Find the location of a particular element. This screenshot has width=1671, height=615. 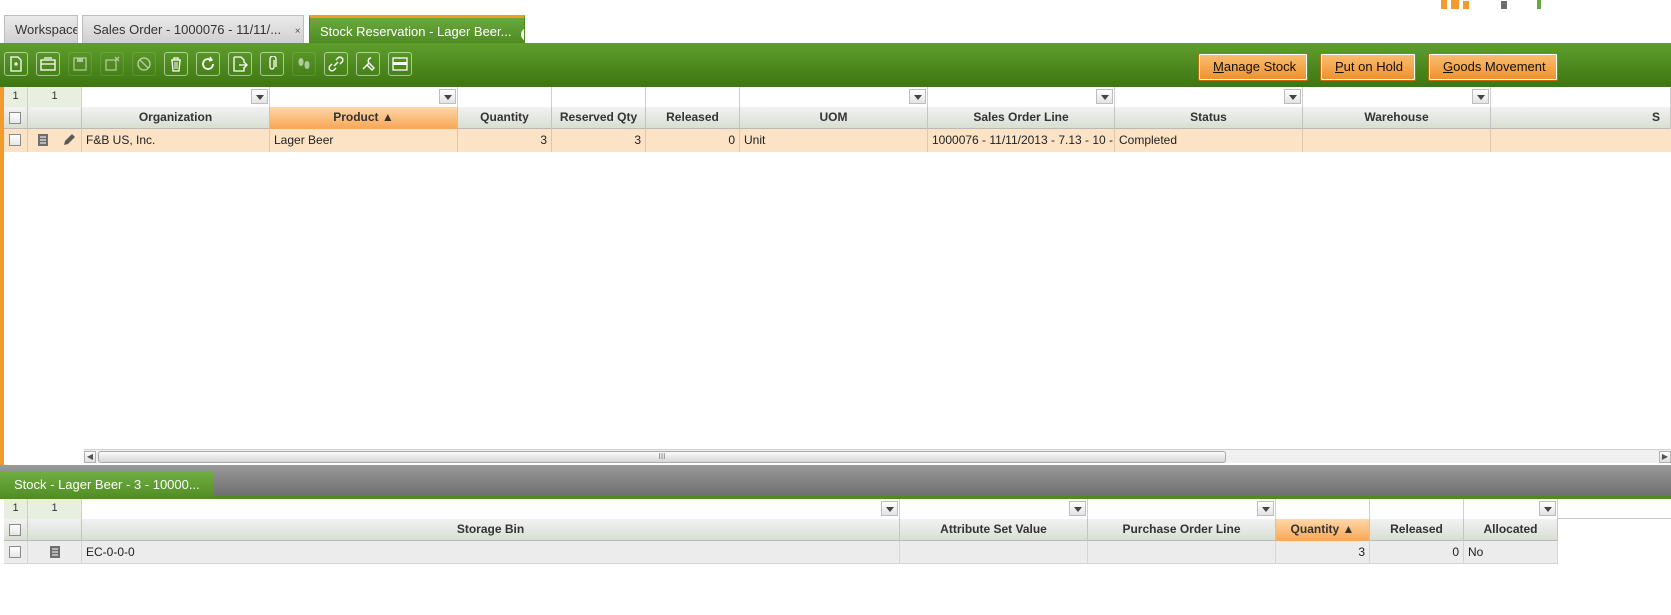

filter-status is located at coordinates (1209, 97).